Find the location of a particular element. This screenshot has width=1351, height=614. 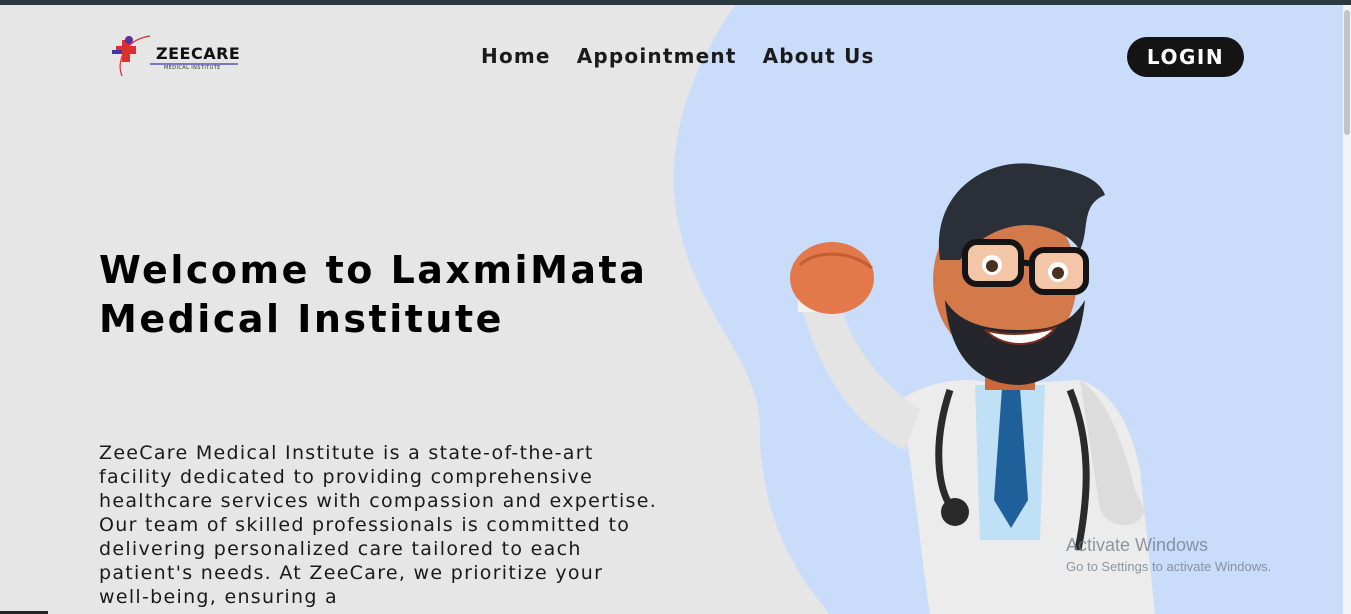

login-button: LOGIN is located at coordinates (1185, 57).